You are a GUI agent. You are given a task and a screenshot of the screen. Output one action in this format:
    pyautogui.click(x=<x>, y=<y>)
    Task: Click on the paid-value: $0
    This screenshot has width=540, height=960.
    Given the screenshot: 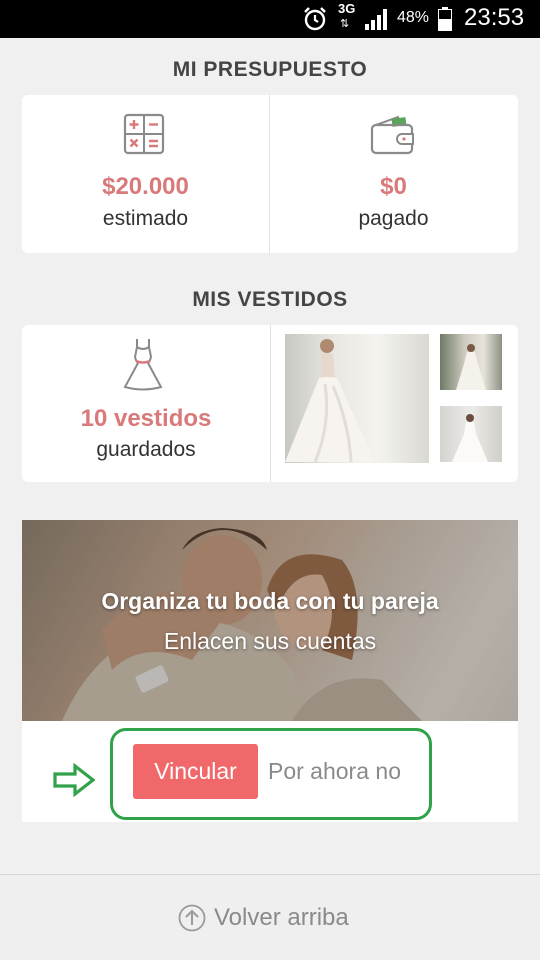 What is the action you would take?
    pyautogui.click(x=393, y=186)
    